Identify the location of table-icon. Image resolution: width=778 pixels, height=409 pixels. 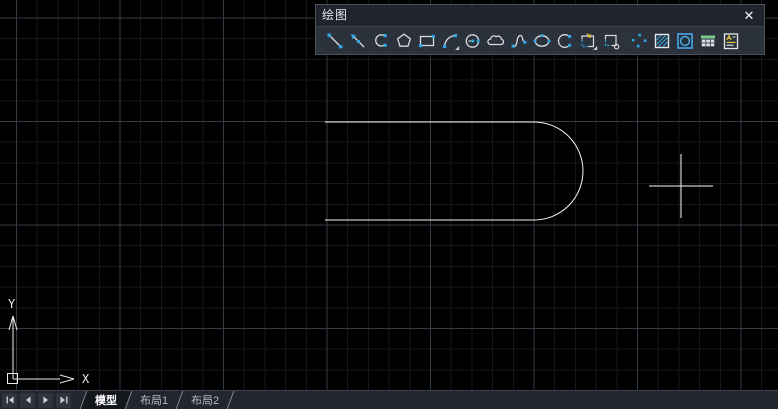
(707, 41).